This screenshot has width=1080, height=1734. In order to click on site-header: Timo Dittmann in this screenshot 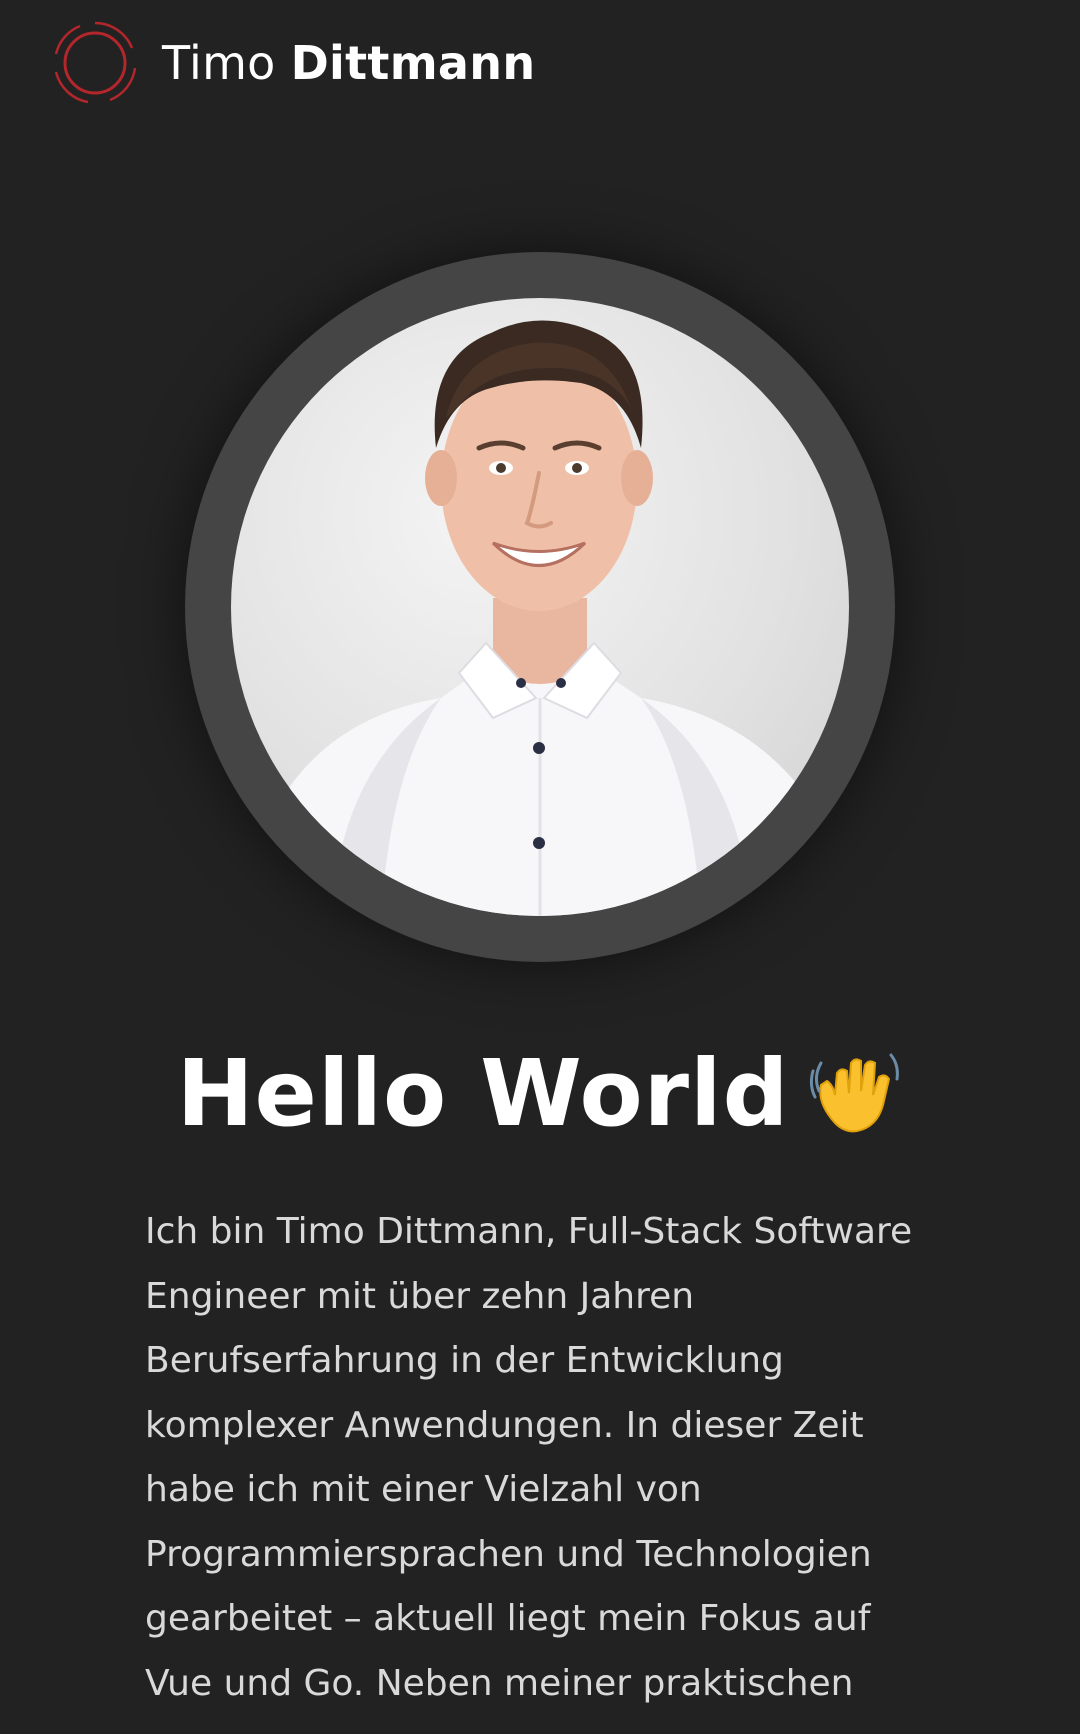, I will do `click(540, 62)`.